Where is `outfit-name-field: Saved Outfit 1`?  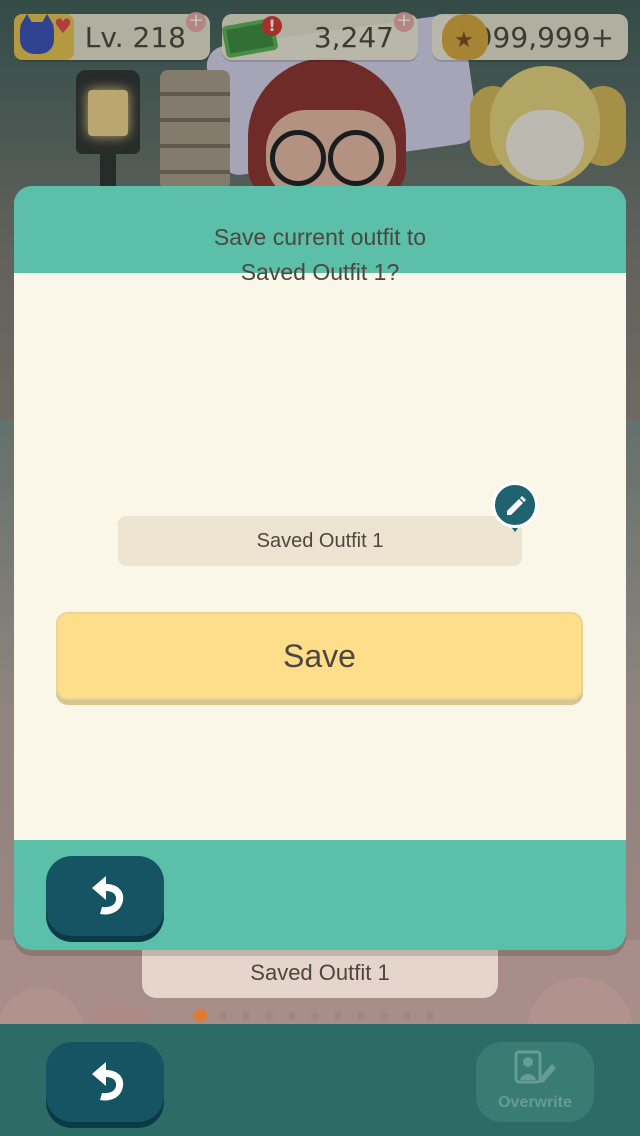
outfit-name-field: Saved Outfit 1 is located at coordinates (320, 541).